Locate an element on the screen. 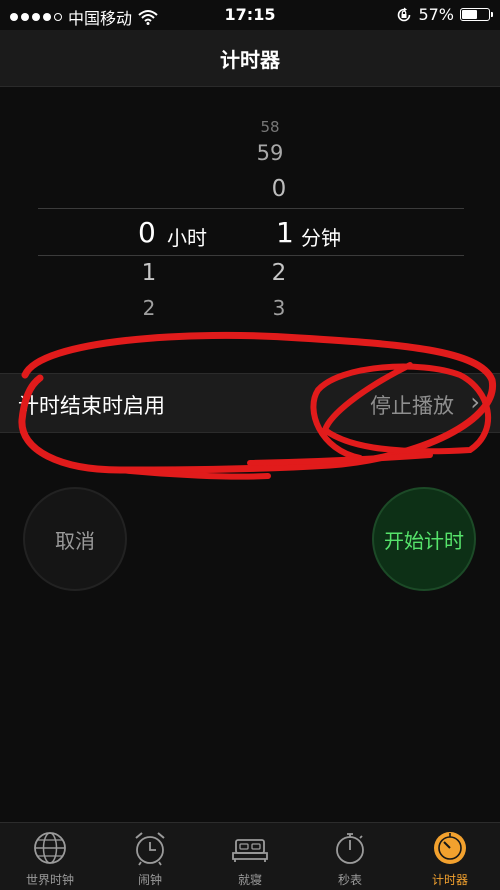 The width and height of the screenshot is (500, 890). minute-selected-value: 1 is located at coordinates (285, 232).